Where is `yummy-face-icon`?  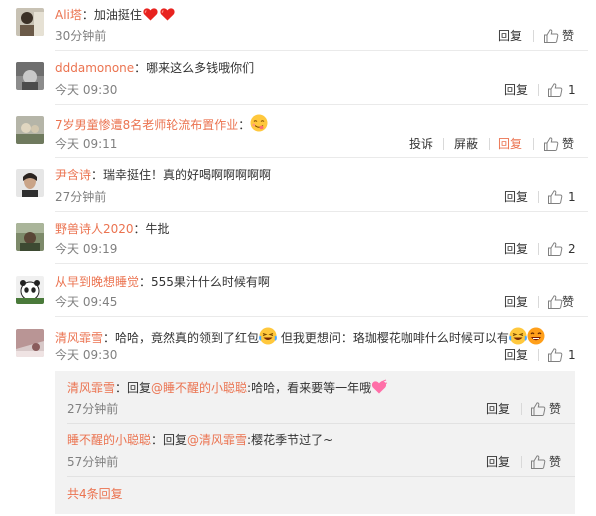
yummy-face-icon is located at coordinates (259, 123).